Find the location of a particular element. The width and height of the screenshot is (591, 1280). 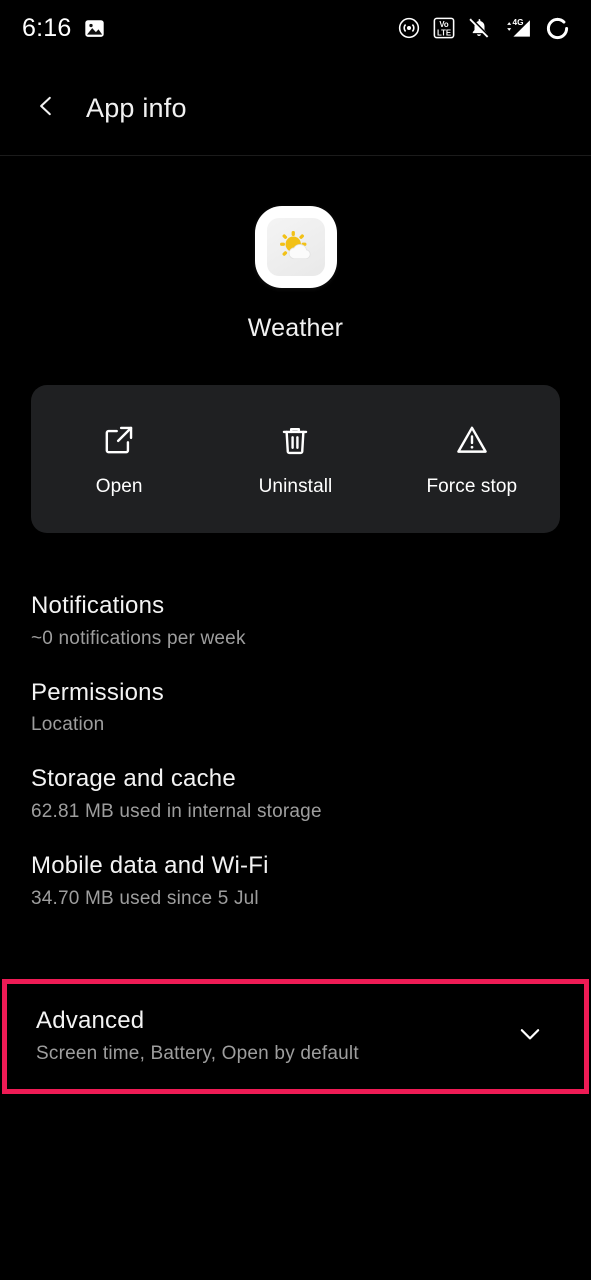

chevron-left-icon is located at coordinates (46, 108).